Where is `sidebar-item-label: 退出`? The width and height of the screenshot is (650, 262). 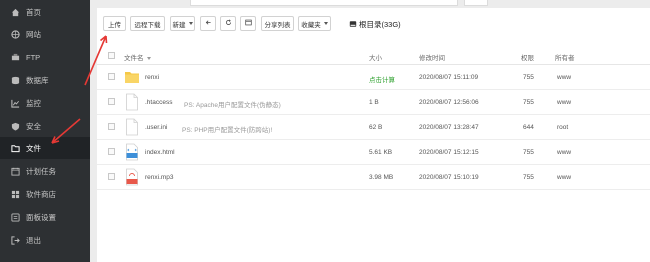 sidebar-item-label: 退出 is located at coordinates (33, 240).